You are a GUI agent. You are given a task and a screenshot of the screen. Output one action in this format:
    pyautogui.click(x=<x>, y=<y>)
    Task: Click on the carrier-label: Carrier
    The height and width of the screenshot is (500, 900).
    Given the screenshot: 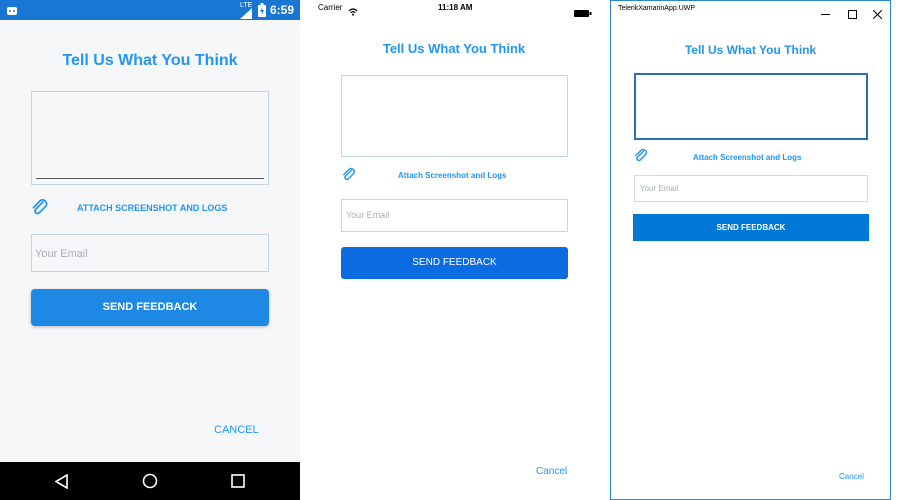 What is the action you would take?
    pyautogui.click(x=330, y=7)
    